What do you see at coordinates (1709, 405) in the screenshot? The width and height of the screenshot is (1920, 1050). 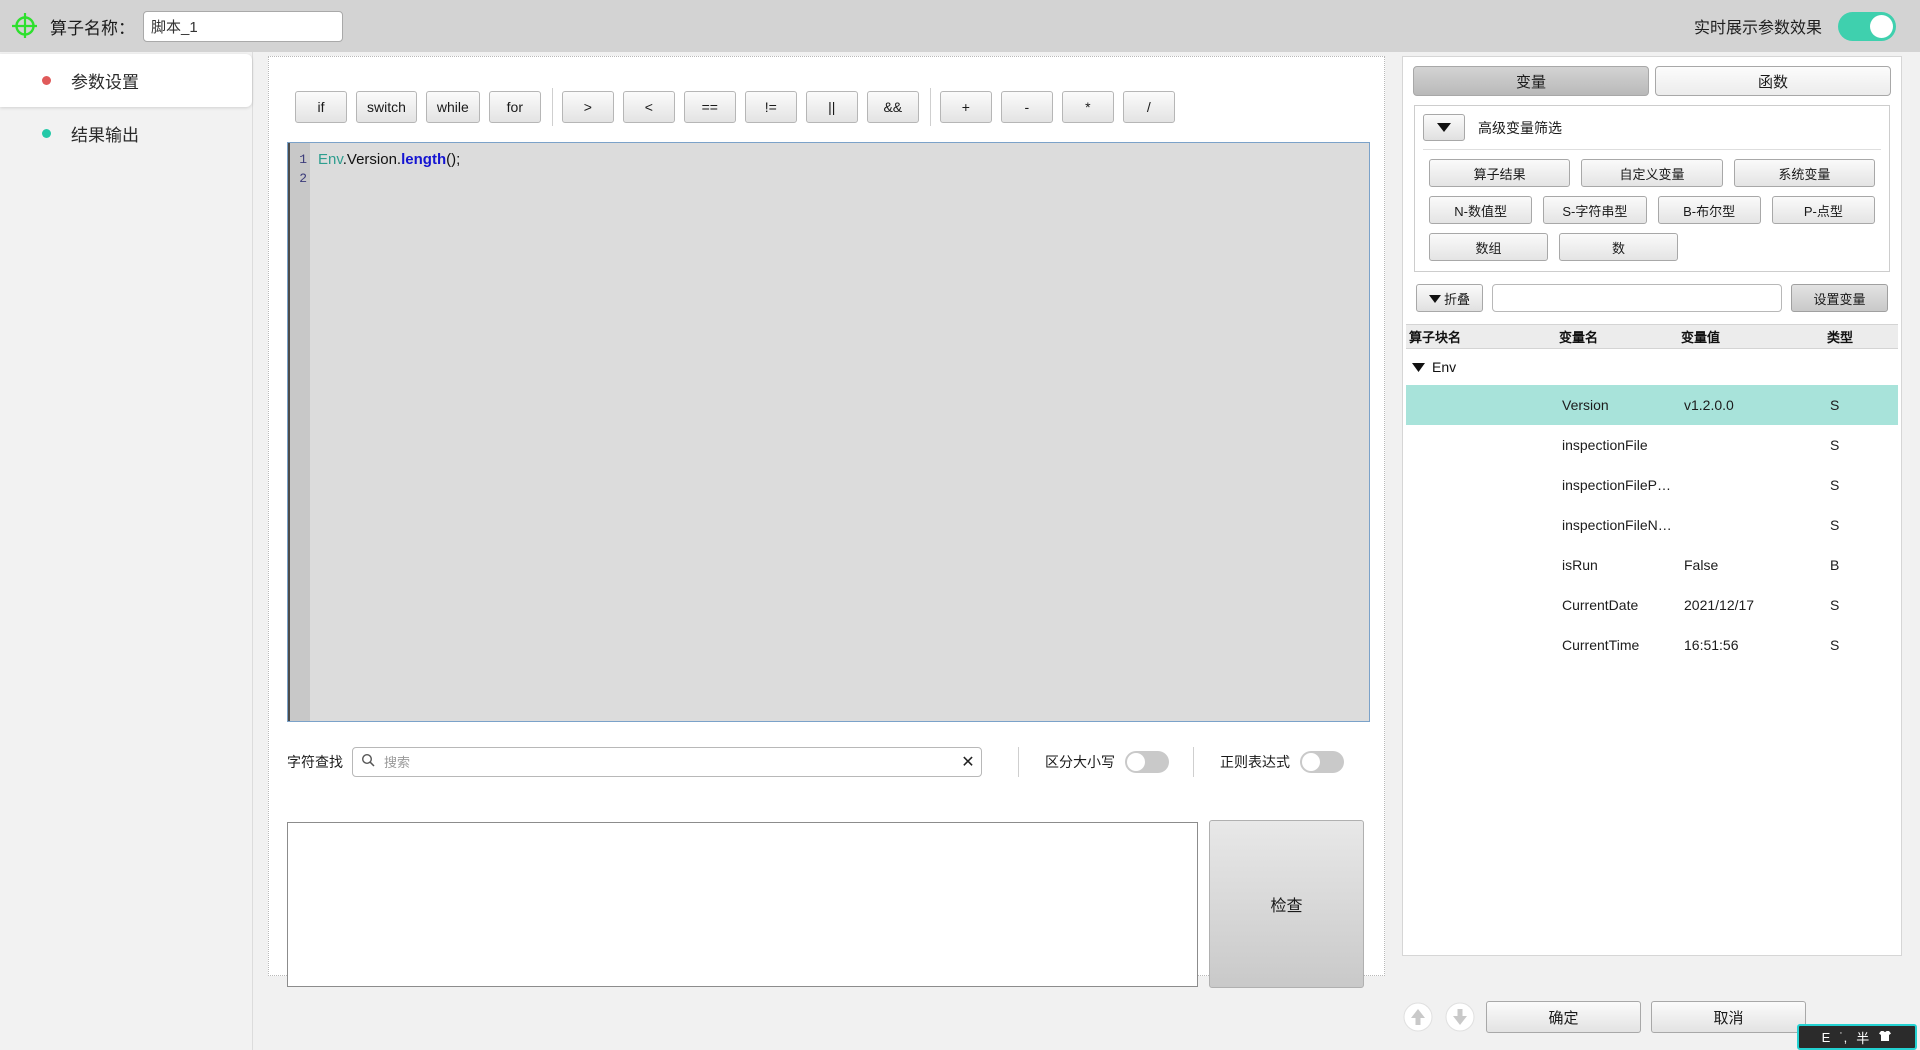 I see `cell-variable-value: v1.2.0.0` at bounding box center [1709, 405].